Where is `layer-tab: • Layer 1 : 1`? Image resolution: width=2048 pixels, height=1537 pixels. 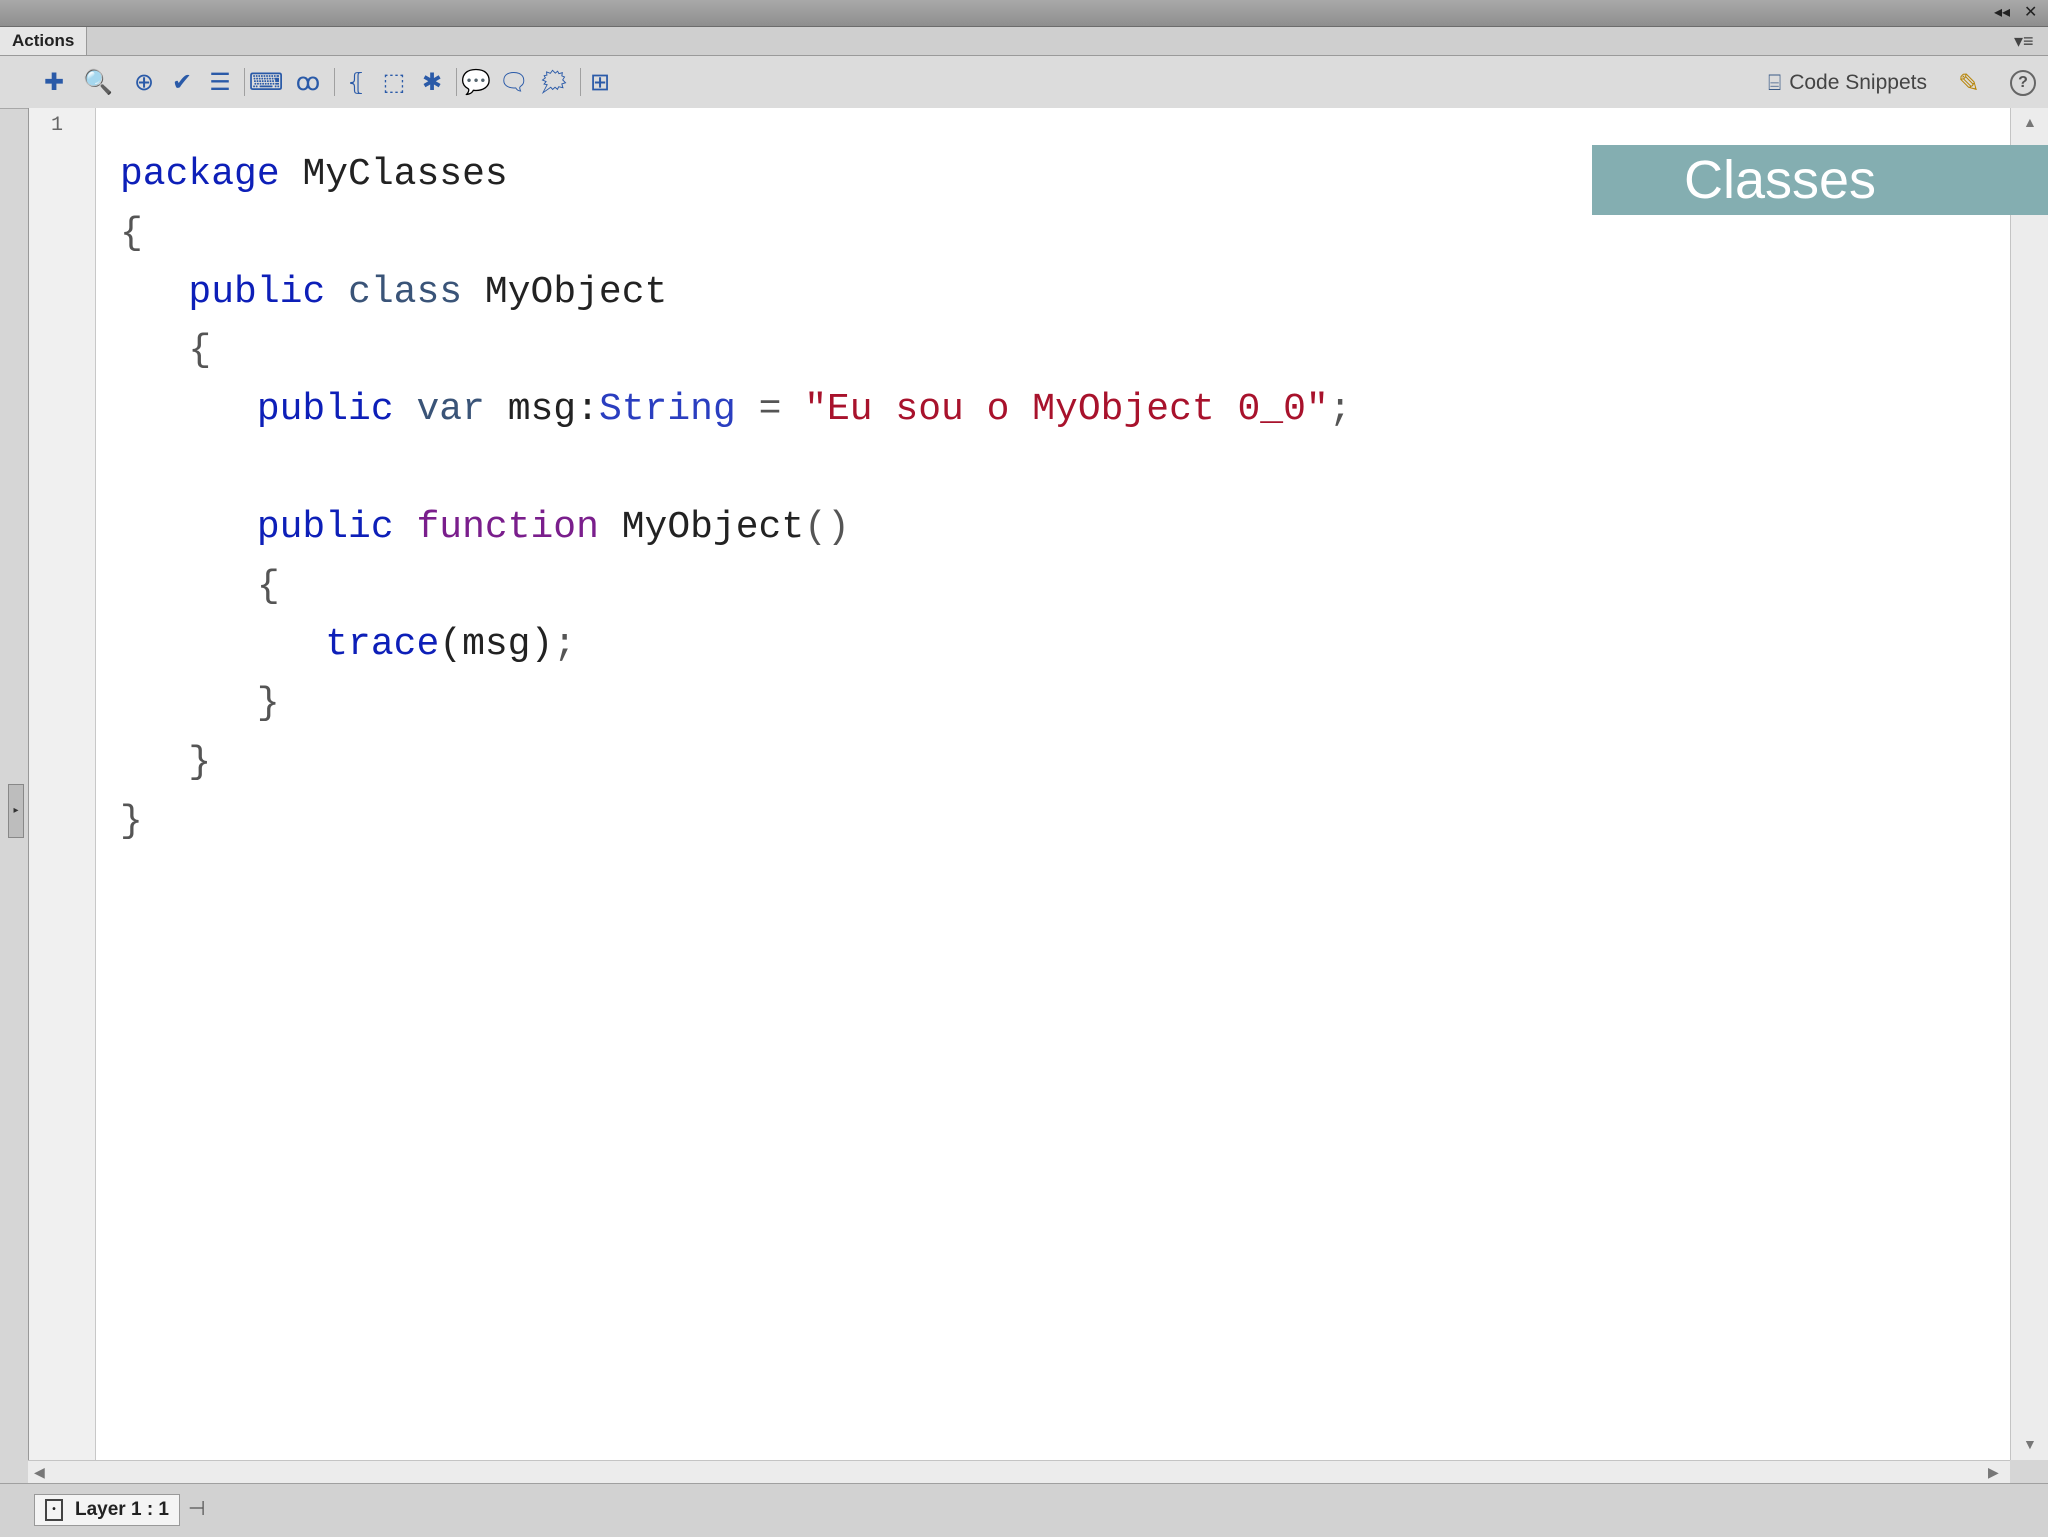 layer-tab: • Layer 1 : 1 is located at coordinates (107, 1510).